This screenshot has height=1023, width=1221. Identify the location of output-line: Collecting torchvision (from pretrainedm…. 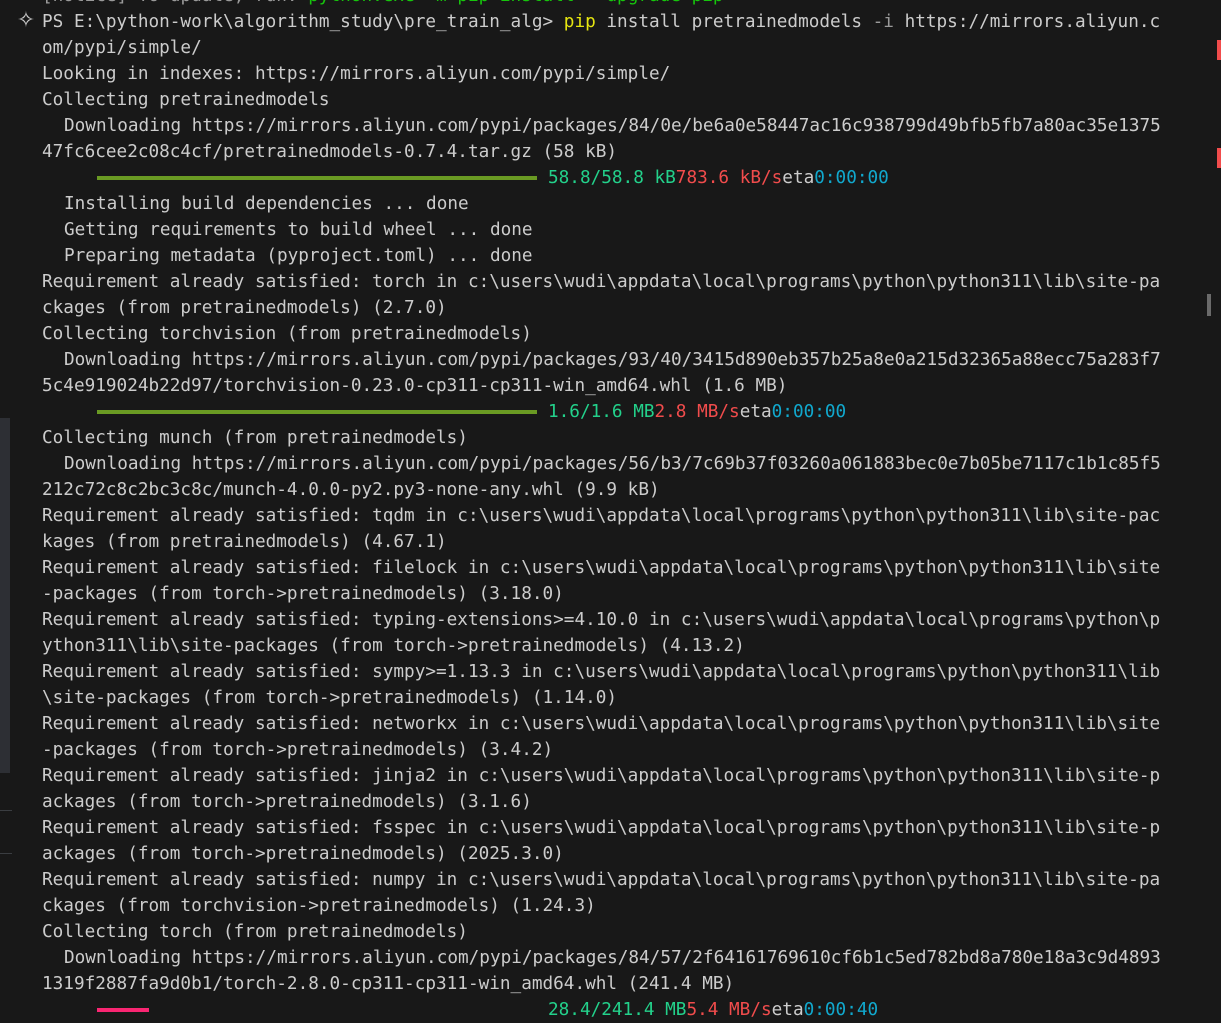
(622, 334).